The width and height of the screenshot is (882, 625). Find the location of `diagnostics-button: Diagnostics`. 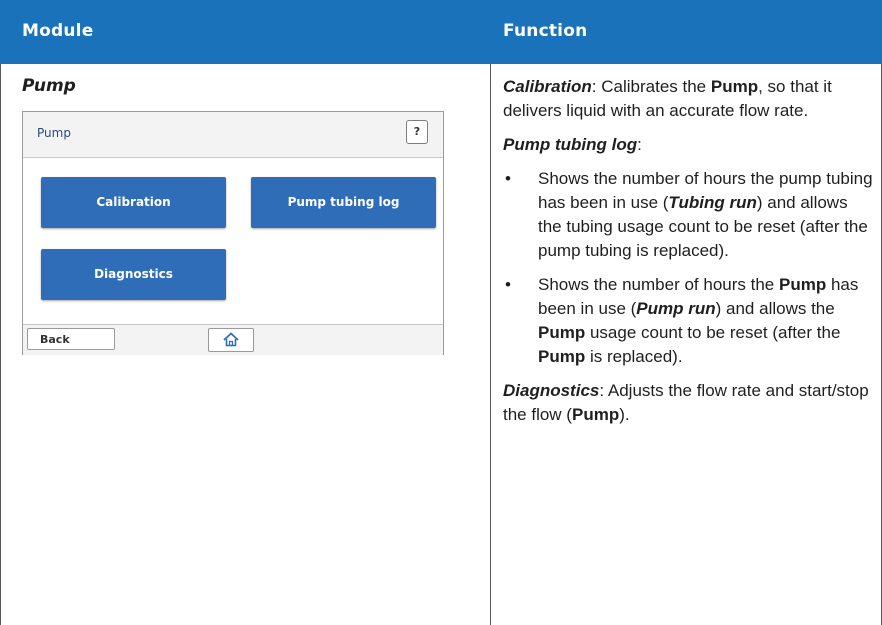

diagnostics-button: Diagnostics is located at coordinates (133, 274).